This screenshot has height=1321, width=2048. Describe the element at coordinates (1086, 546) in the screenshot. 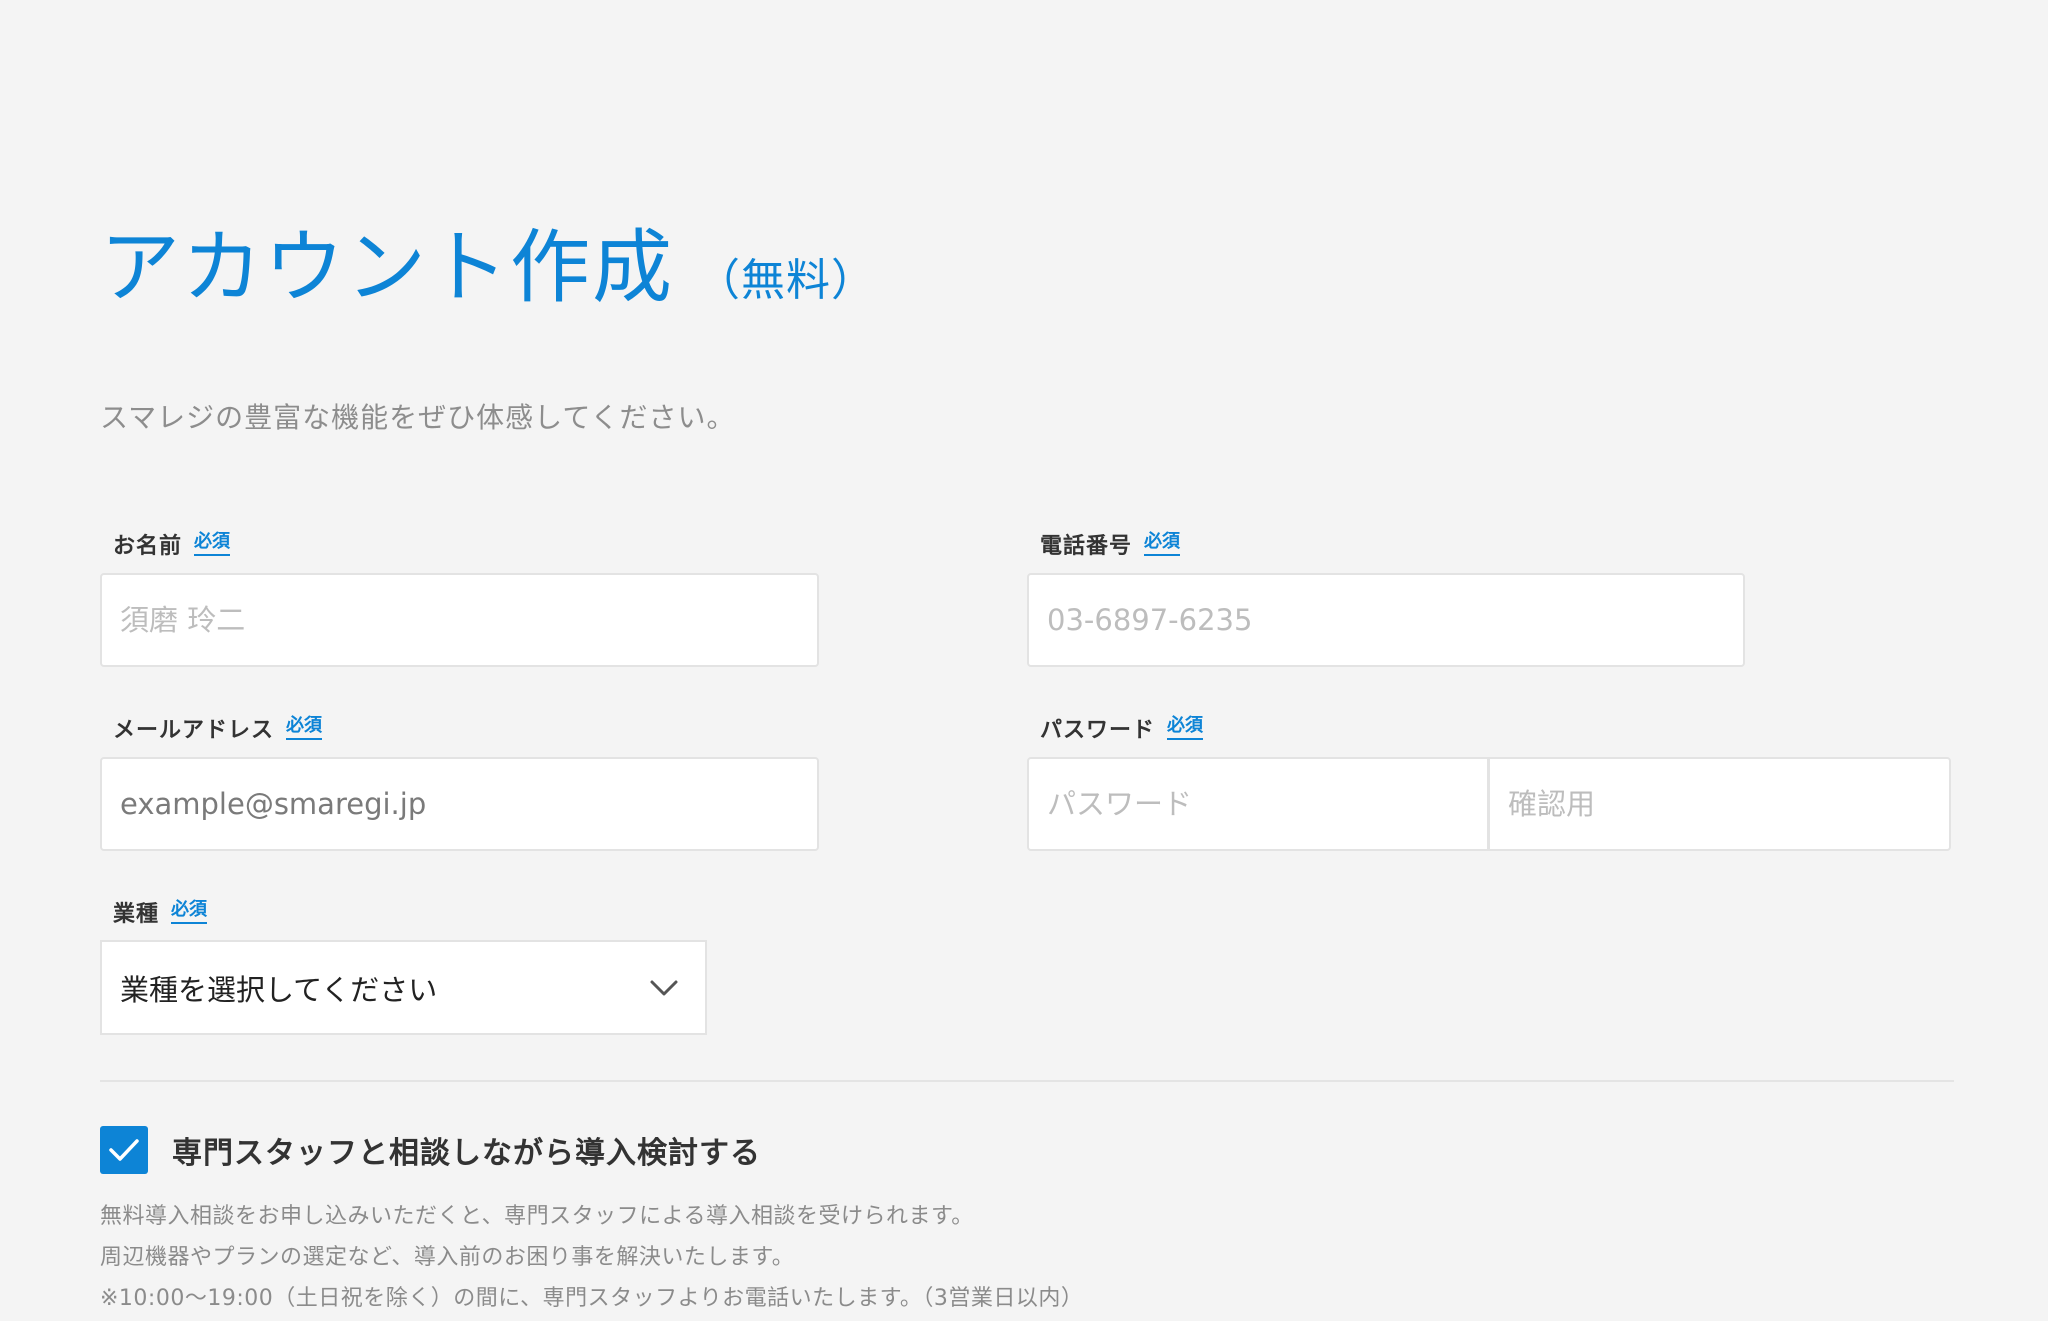

I see `phone-label-text: 電話番号` at that location.